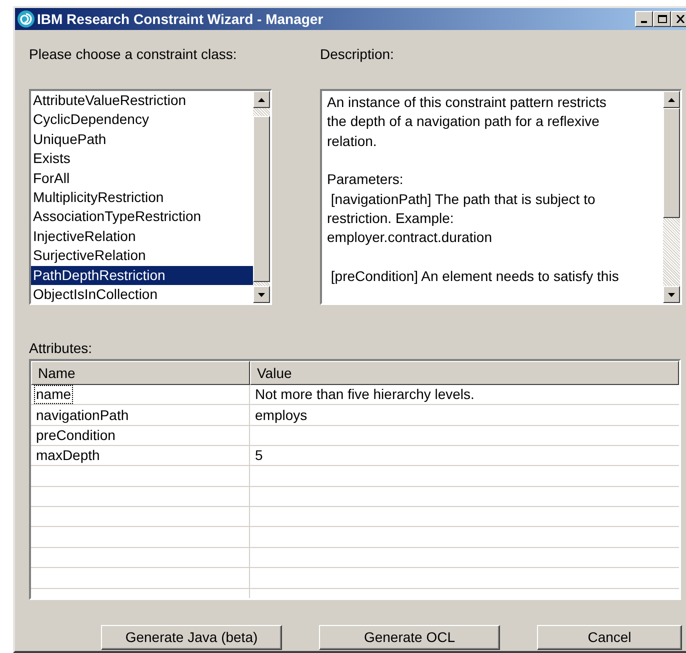 This screenshot has width=686, height=653. What do you see at coordinates (281, 415) in the screenshot?
I see `table-cell-text: employs` at bounding box center [281, 415].